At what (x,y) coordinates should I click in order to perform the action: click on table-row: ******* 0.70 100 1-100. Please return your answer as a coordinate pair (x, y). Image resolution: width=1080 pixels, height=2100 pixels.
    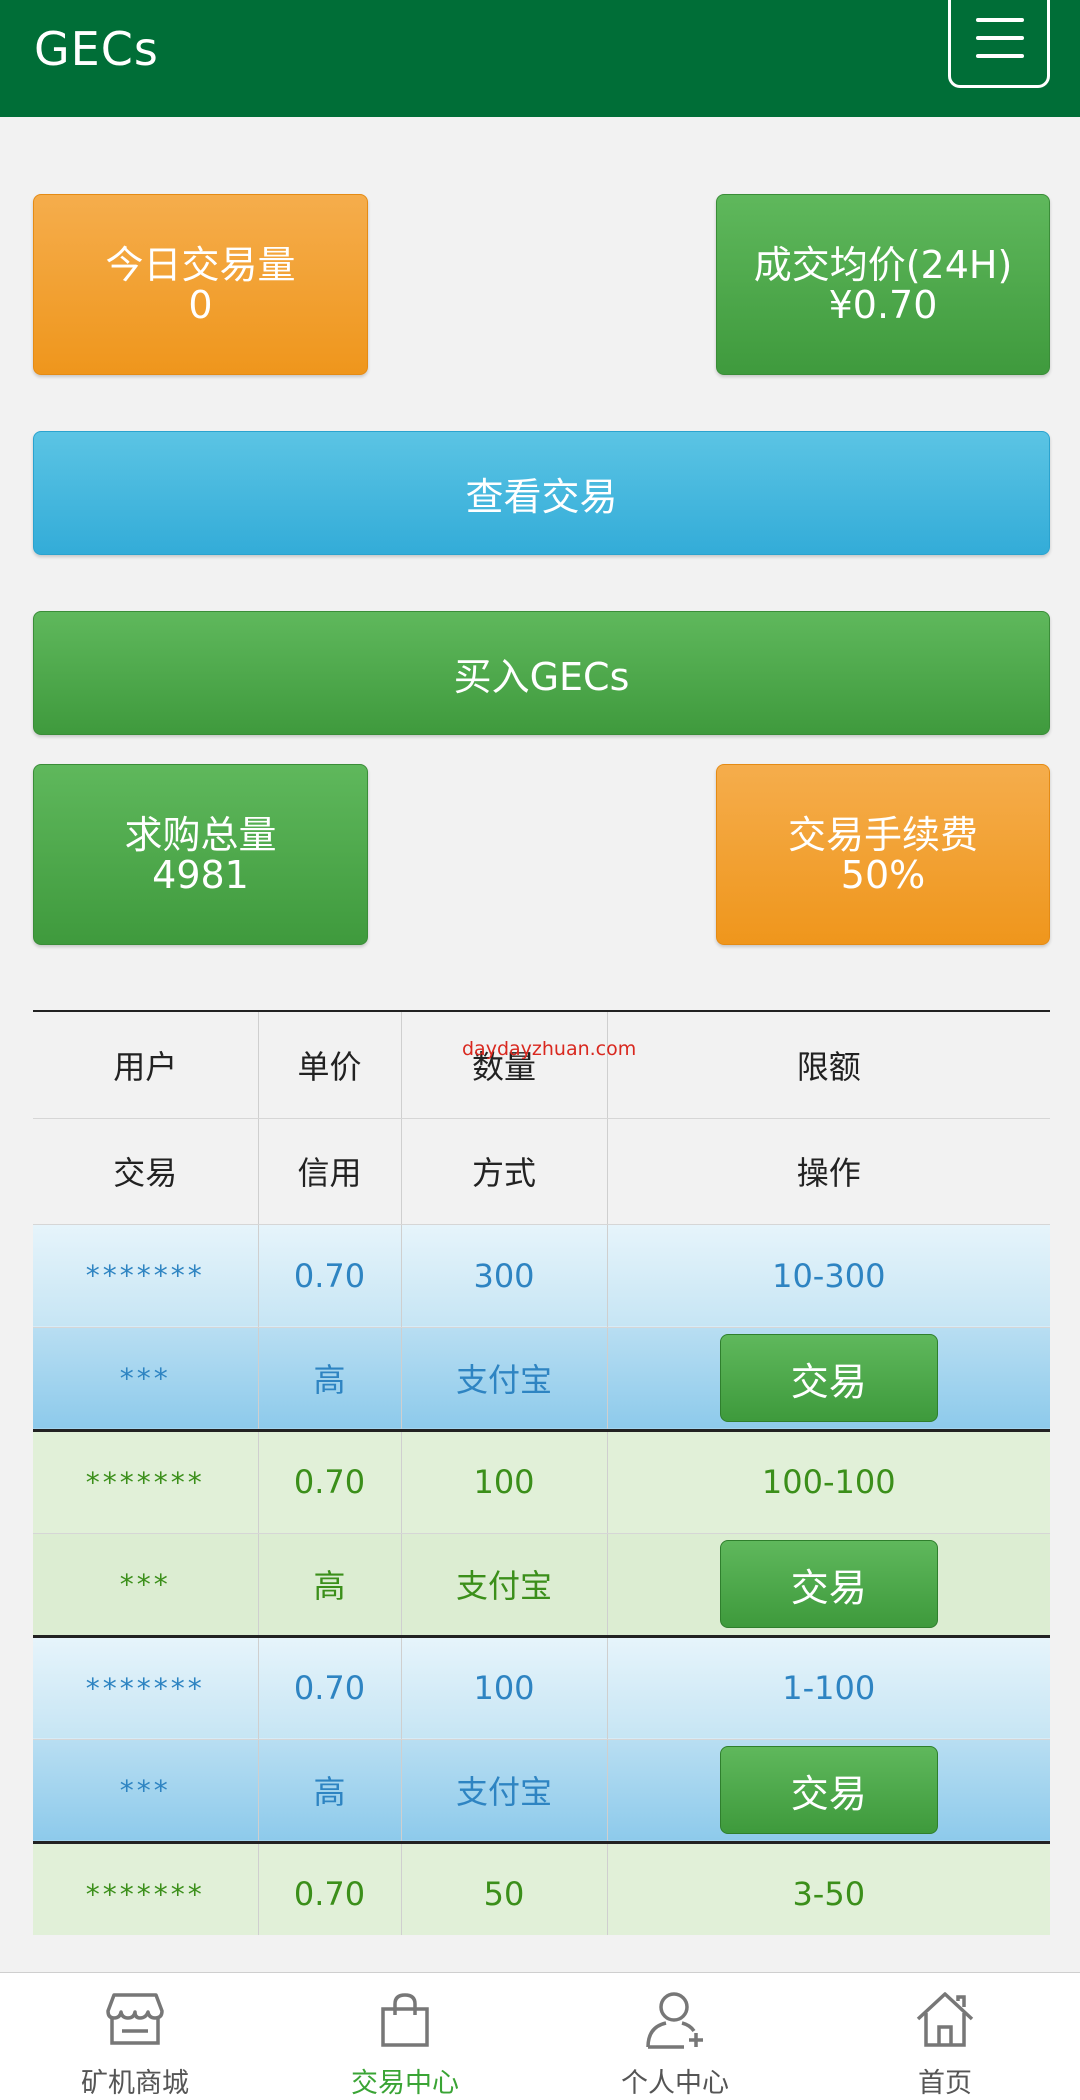
    Looking at the image, I should click on (541, 1688).